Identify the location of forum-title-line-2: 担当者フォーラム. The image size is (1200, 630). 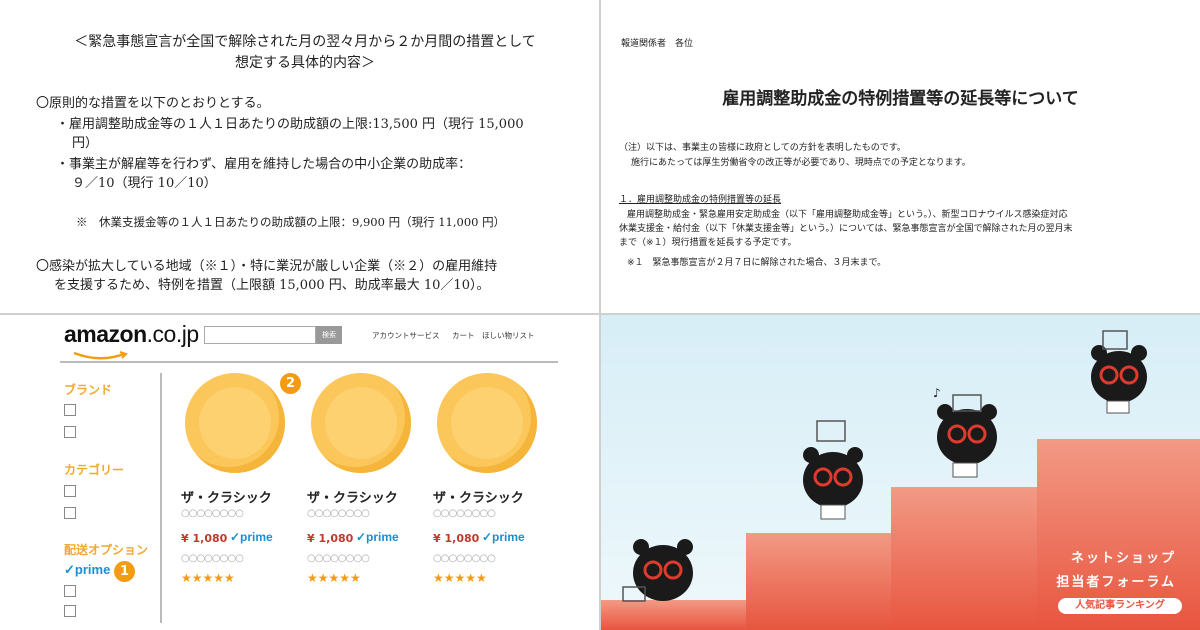
(1116, 582).